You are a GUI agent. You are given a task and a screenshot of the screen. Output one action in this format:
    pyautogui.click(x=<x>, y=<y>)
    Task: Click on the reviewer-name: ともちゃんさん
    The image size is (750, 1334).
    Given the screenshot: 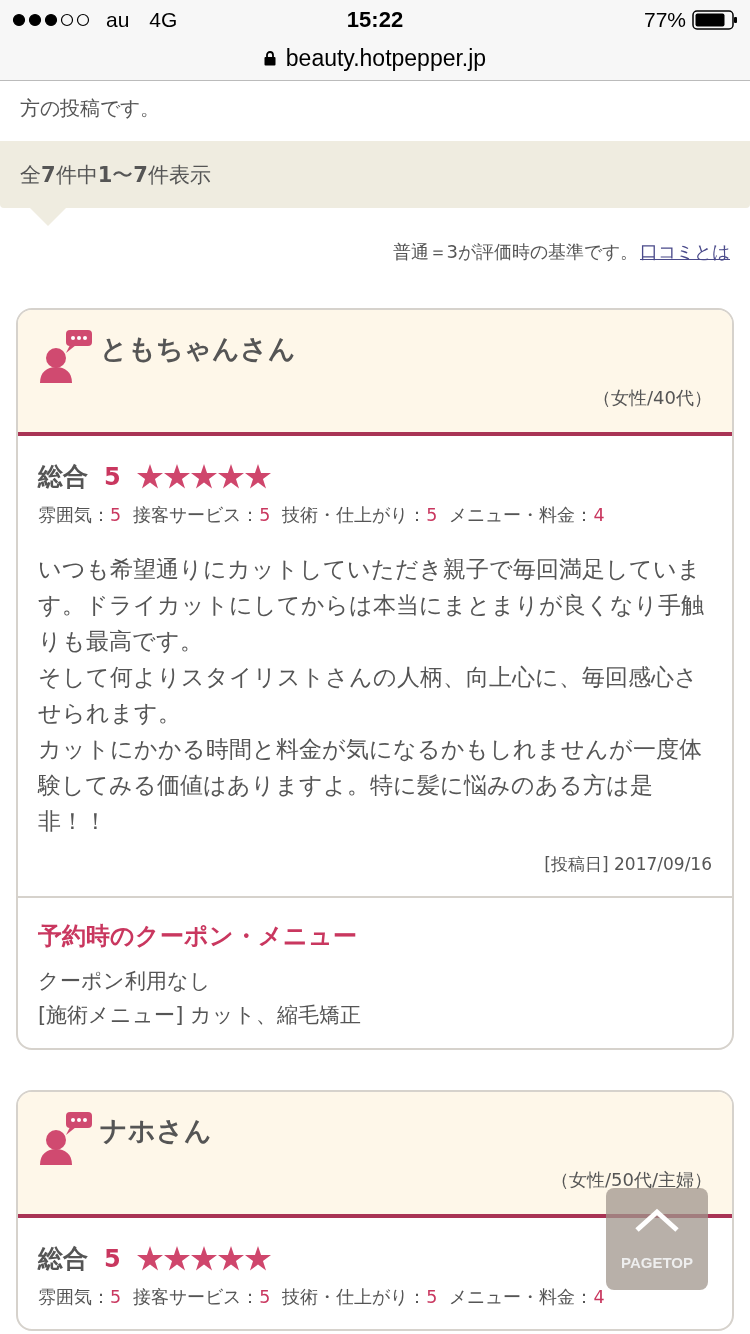 What is the action you would take?
    pyautogui.click(x=198, y=349)
    